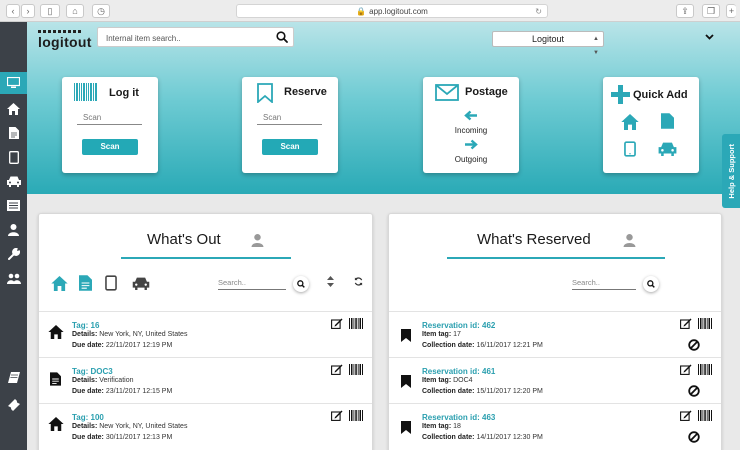  I want to click on ticket-icon, so click(13, 405).